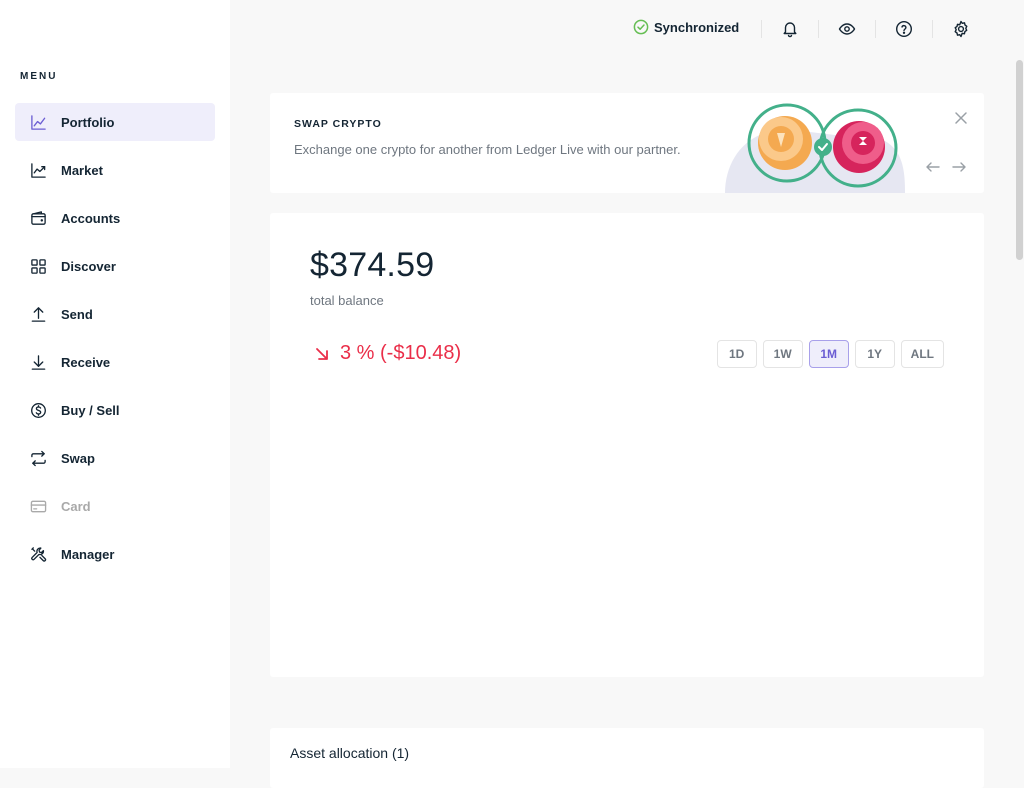 The height and width of the screenshot is (788, 1024). I want to click on sync-label: Synchronized, so click(697, 27).